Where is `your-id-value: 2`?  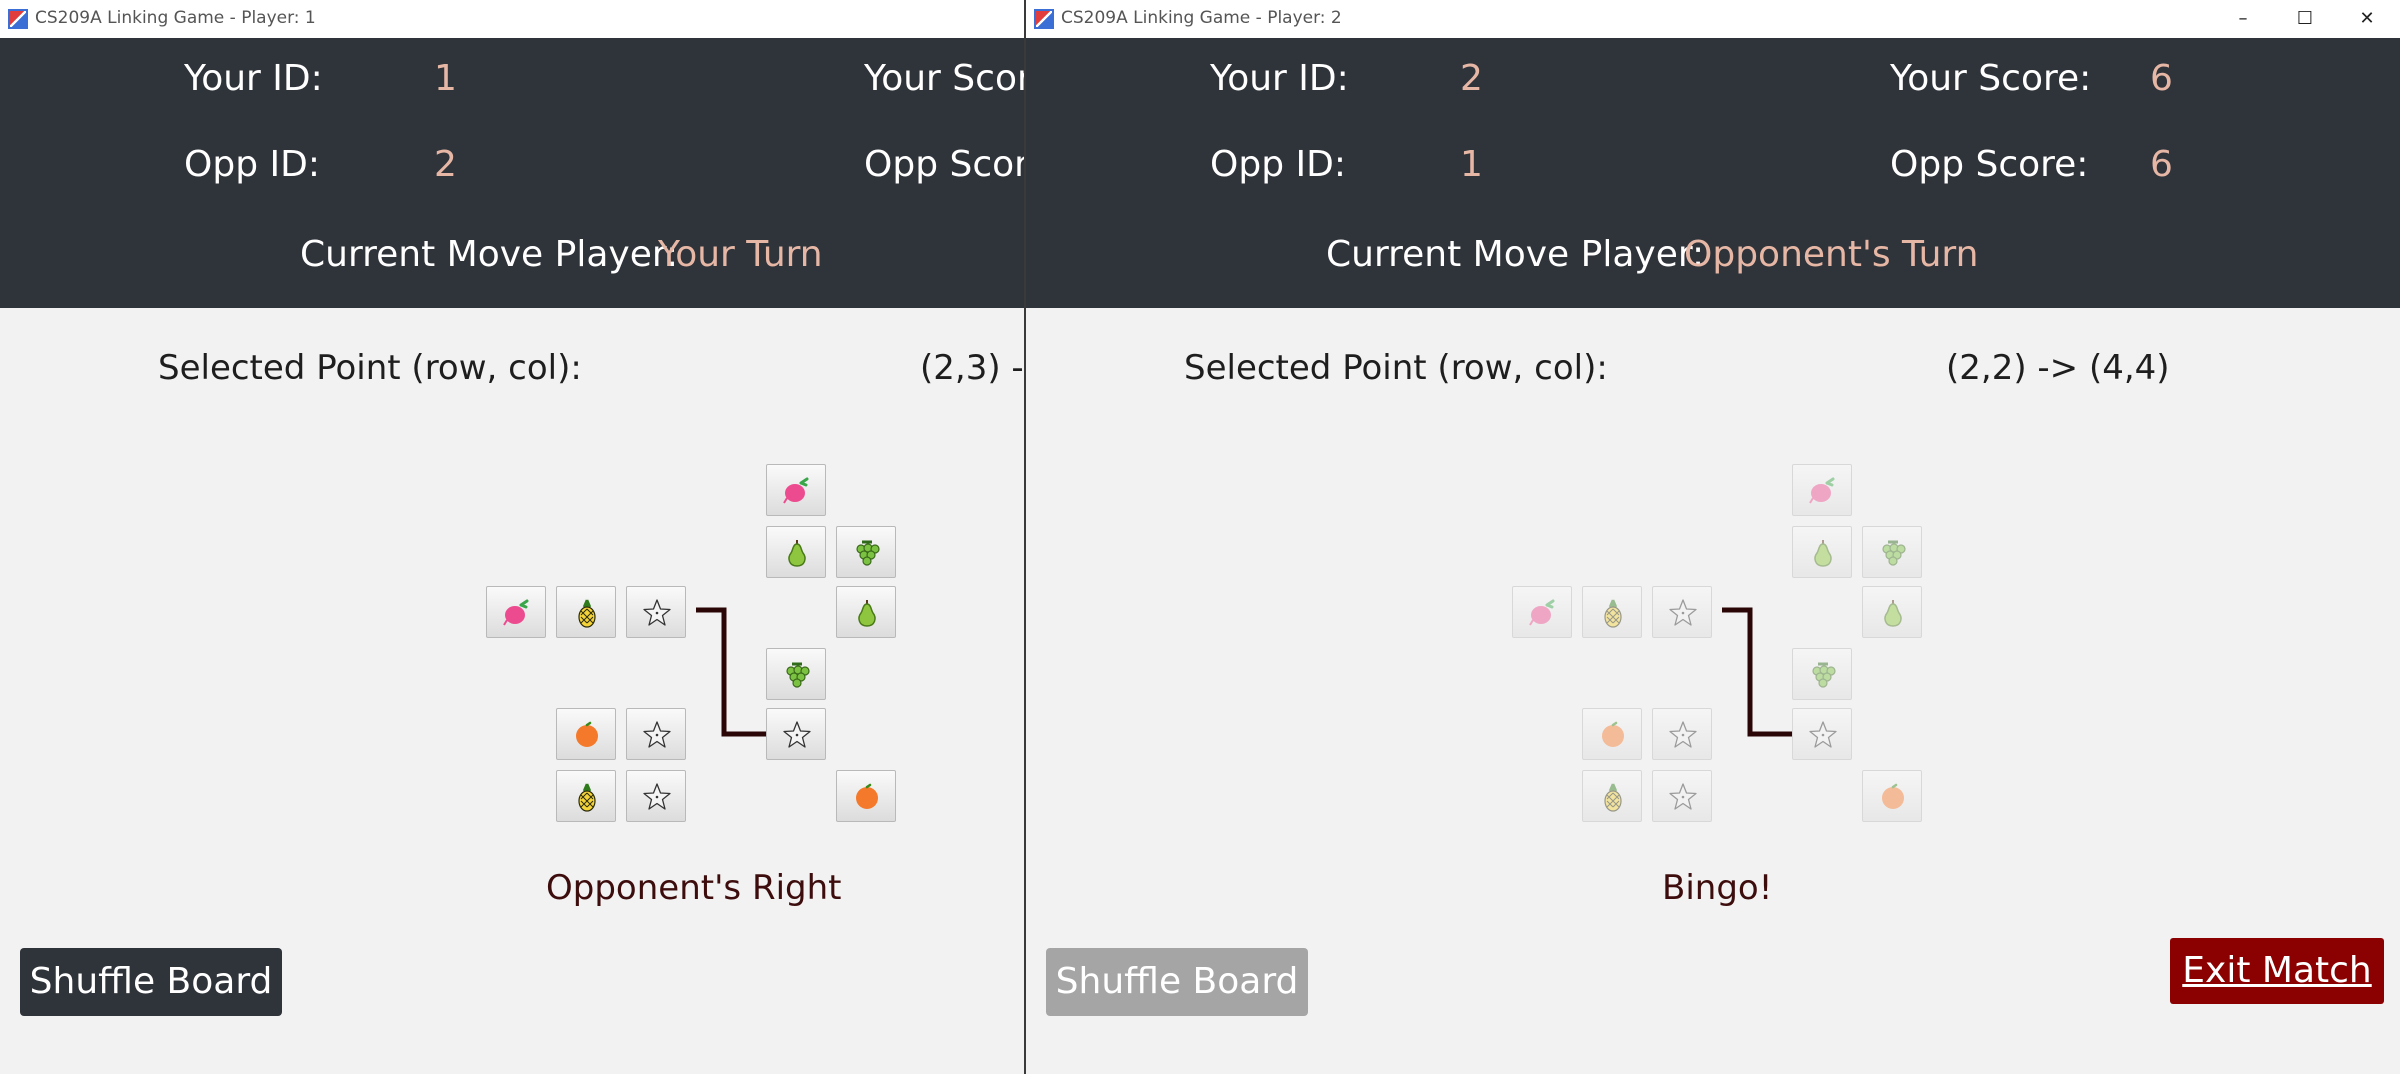 your-id-value: 2 is located at coordinates (1471, 78).